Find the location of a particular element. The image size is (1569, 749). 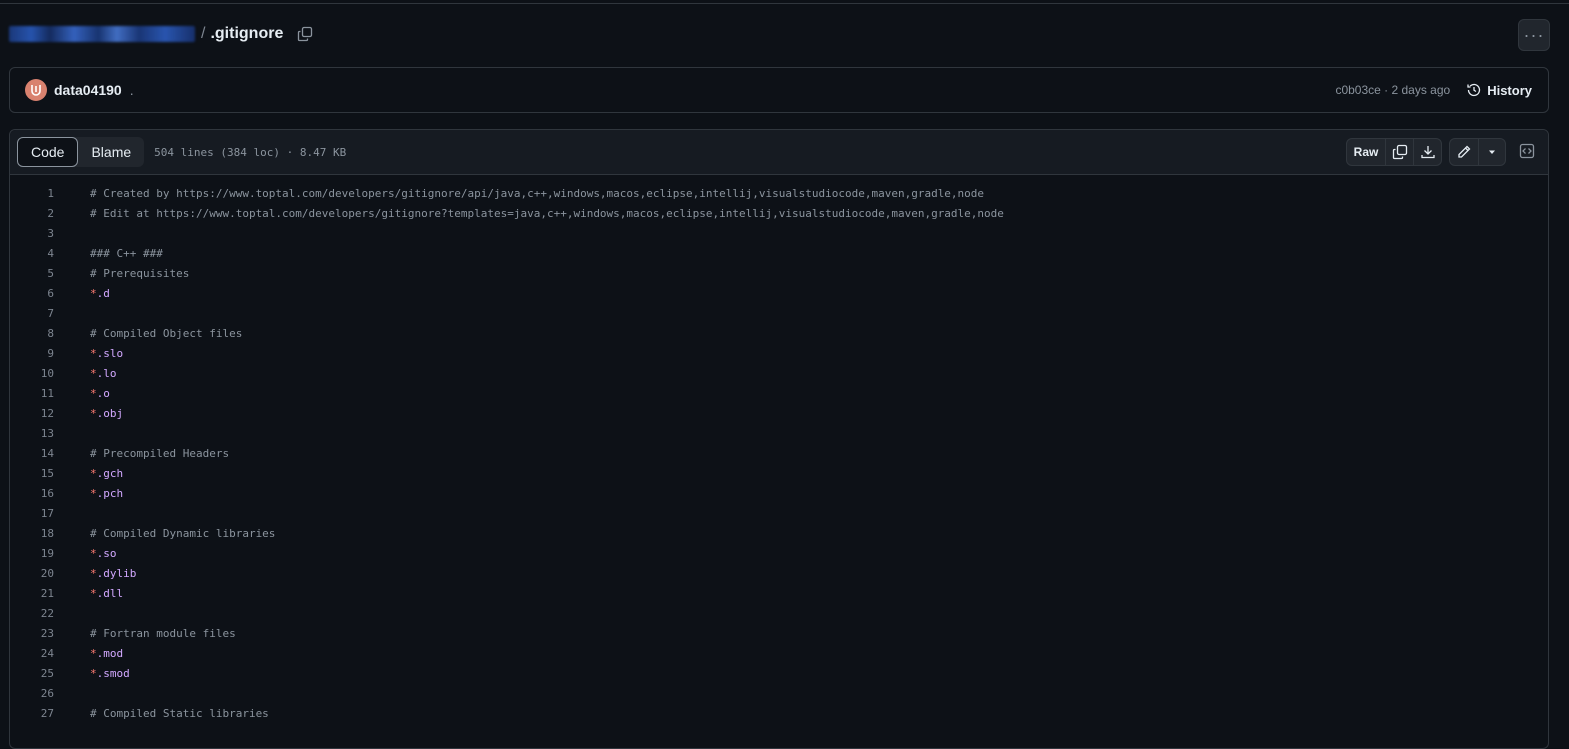

pattern-token: .lo is located at coordinates (106, 373).